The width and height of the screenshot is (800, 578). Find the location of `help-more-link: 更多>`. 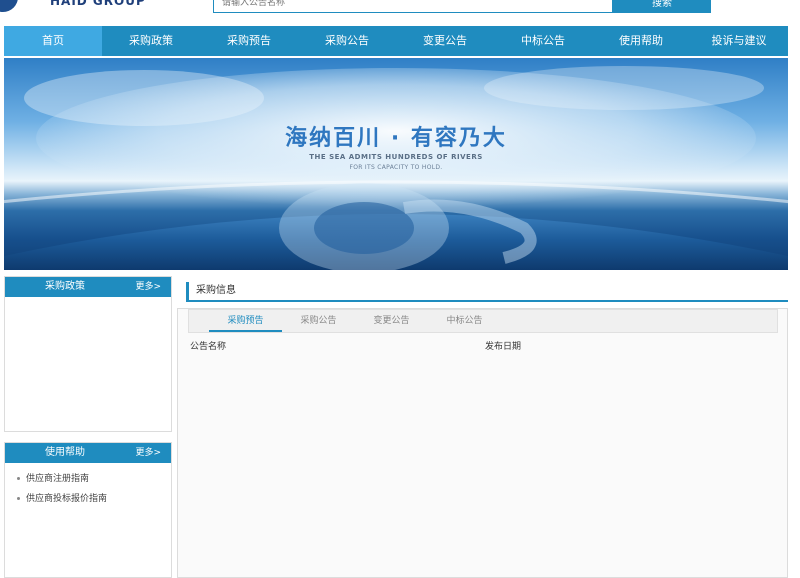

help-more-link: 更多> is located at coordinates (148, 453).